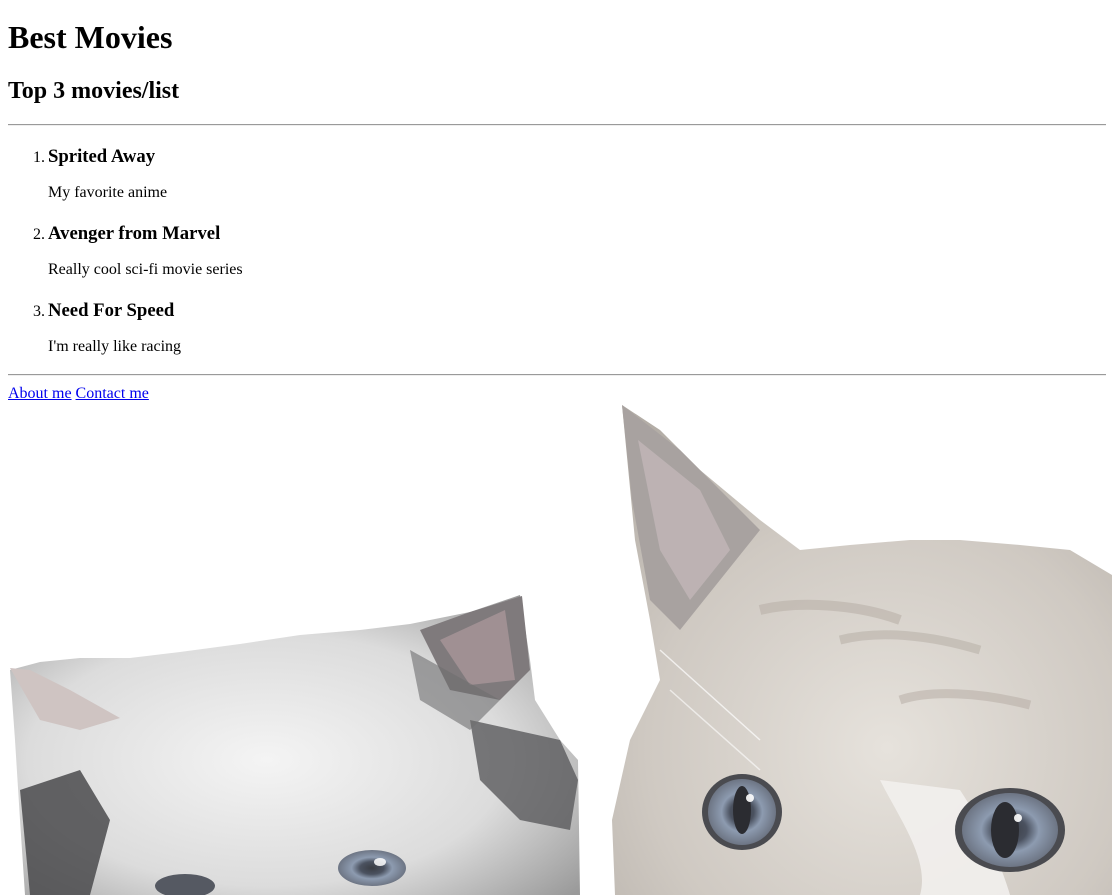 The width and height of the screenshot is (1112, 895). Describe the element at coordinates (557, 375) in the screenshot. I see `divider-bottom` at that location.